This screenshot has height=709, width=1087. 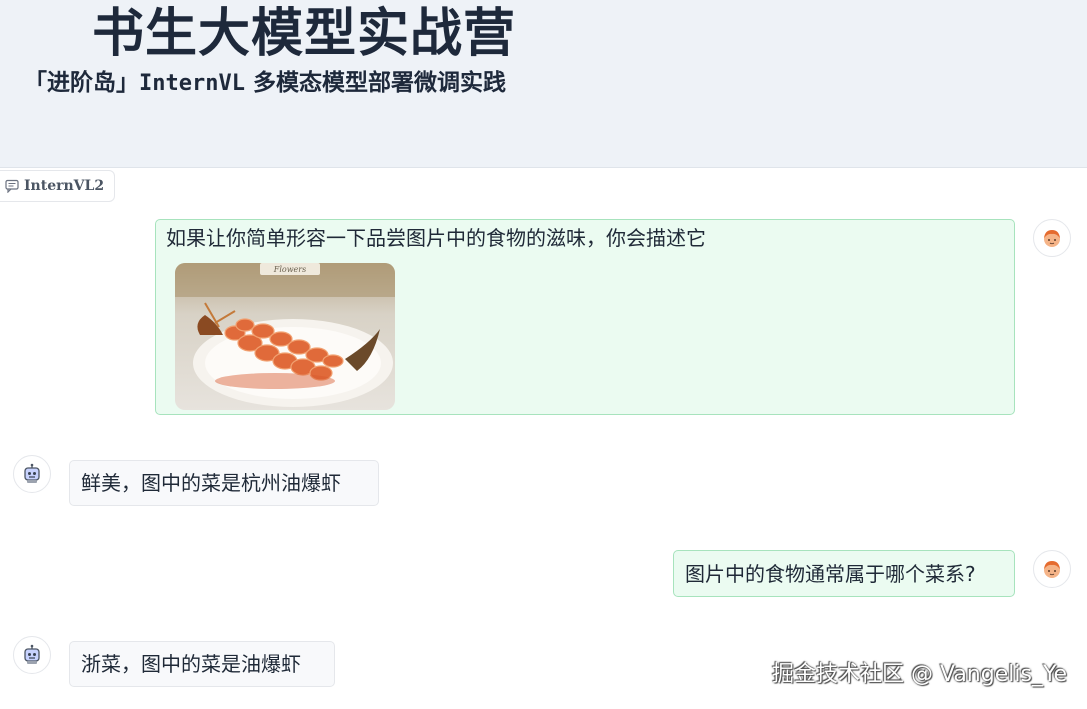 What do you see at coordinates (375, 83) in the screenshot?
I see `subtitle-suffix: 多模态模型部署微调实践` at bounding box center [375, 83].